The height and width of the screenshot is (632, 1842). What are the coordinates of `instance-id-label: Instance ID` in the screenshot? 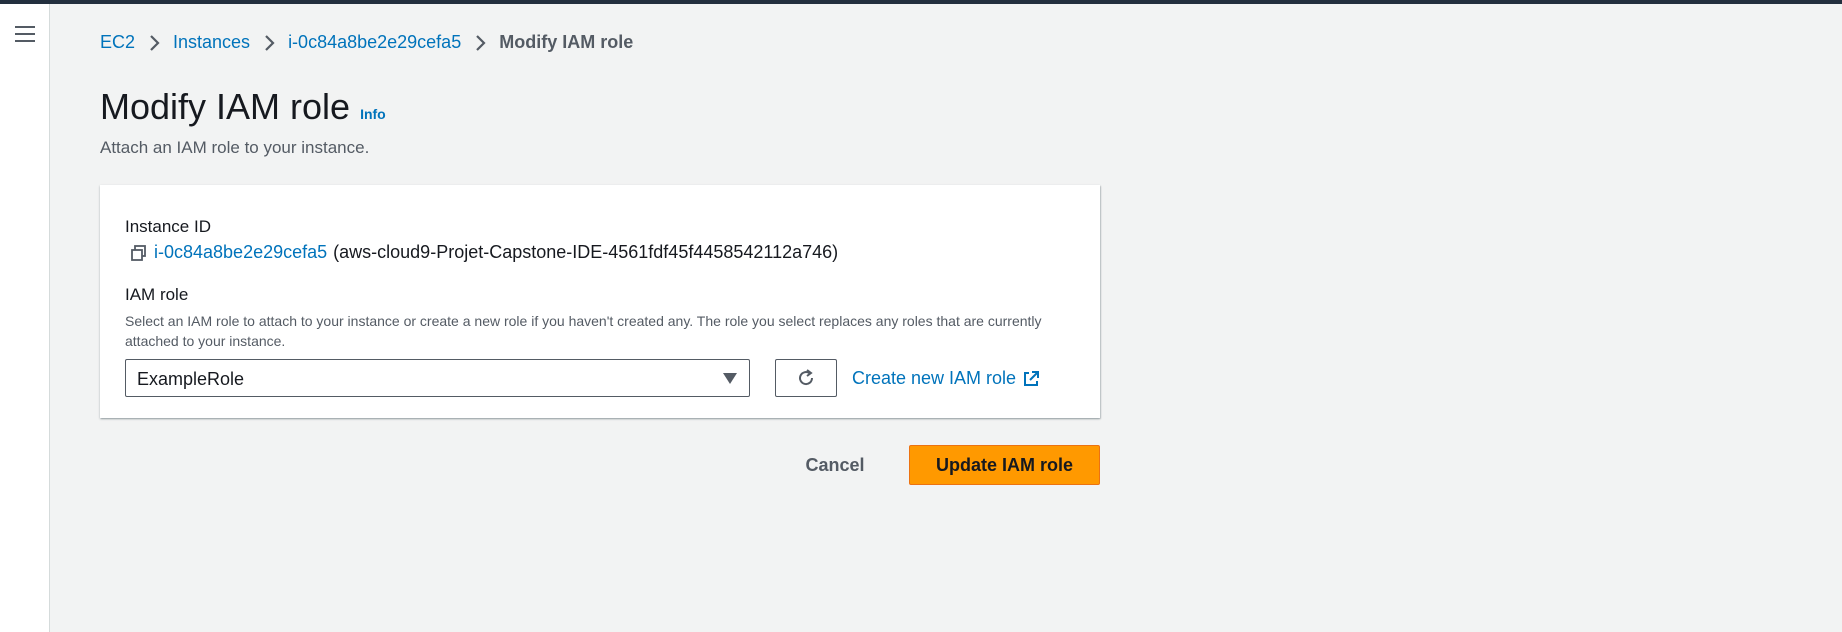 It's located at (168, 226).